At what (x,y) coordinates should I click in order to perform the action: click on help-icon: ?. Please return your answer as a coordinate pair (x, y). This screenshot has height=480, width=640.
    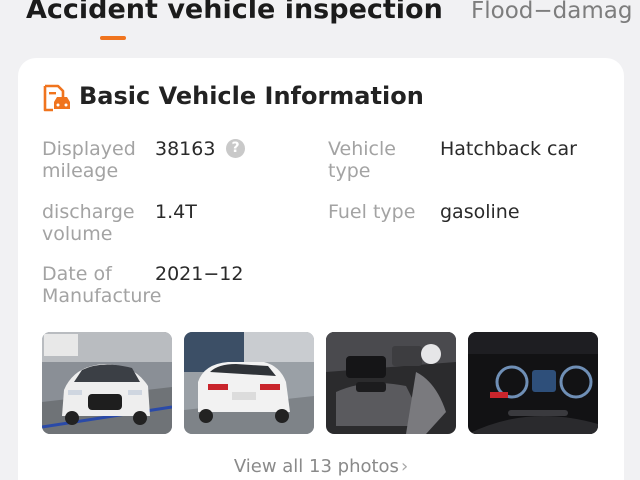
    Looking at the image, I should click on (235, 148).